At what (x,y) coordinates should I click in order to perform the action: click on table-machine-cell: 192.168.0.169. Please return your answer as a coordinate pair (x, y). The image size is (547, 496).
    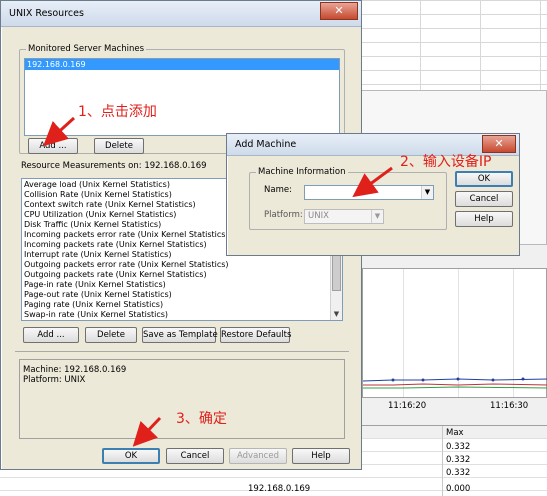
    Looking at the image, I should click on (279, 489).